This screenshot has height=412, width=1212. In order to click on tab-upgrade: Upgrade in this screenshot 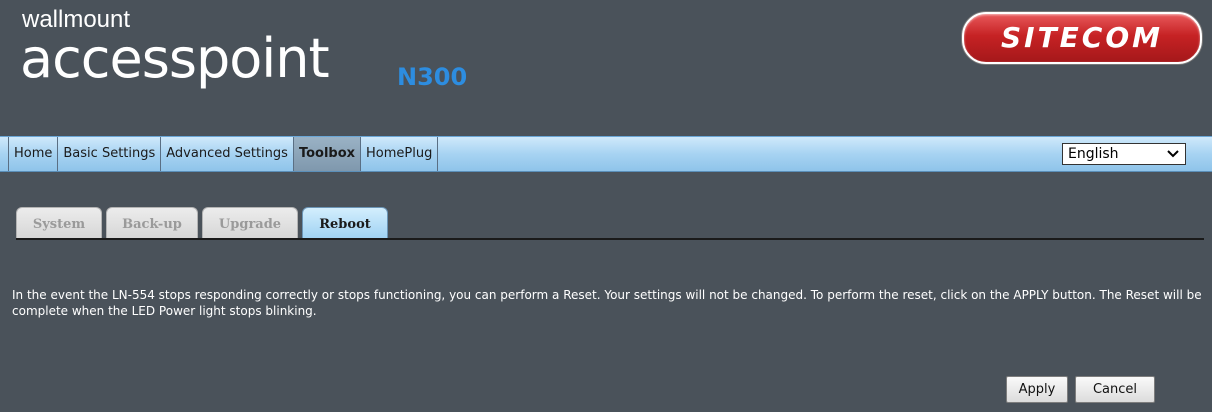, I will do `click(250, 223)`.